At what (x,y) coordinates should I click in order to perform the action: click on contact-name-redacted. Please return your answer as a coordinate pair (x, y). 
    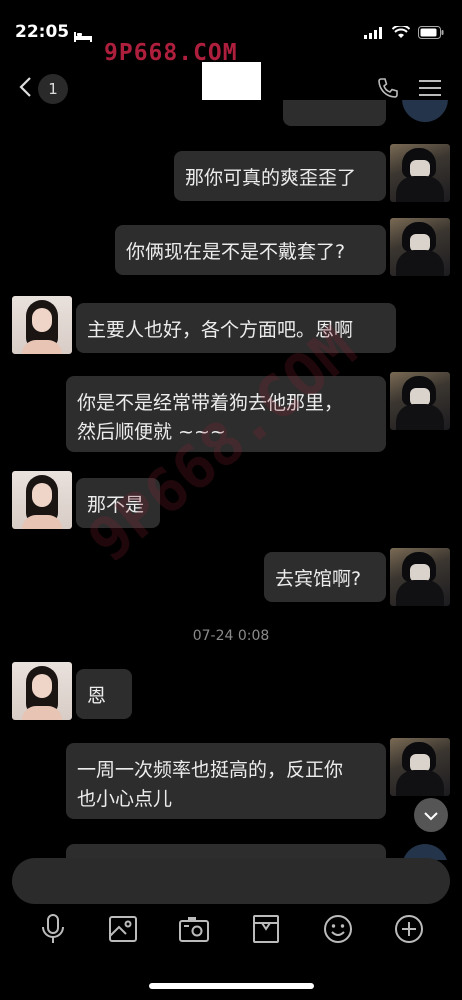
    Looking at the image, I should click on (231, 81).